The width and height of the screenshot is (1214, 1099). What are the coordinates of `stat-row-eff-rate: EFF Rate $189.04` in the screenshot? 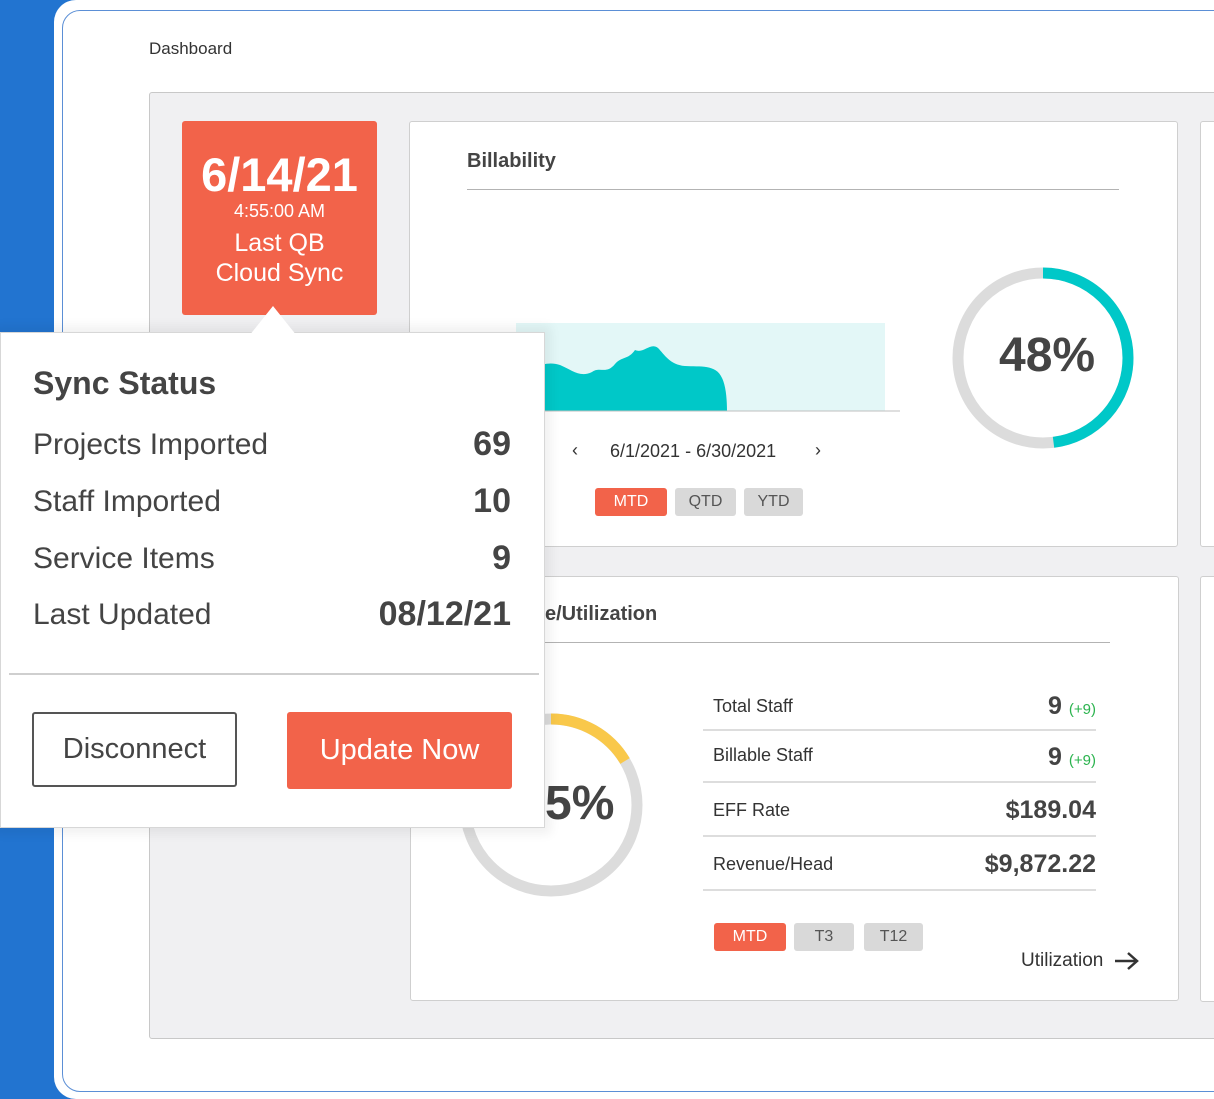 It's located at (899, 810).